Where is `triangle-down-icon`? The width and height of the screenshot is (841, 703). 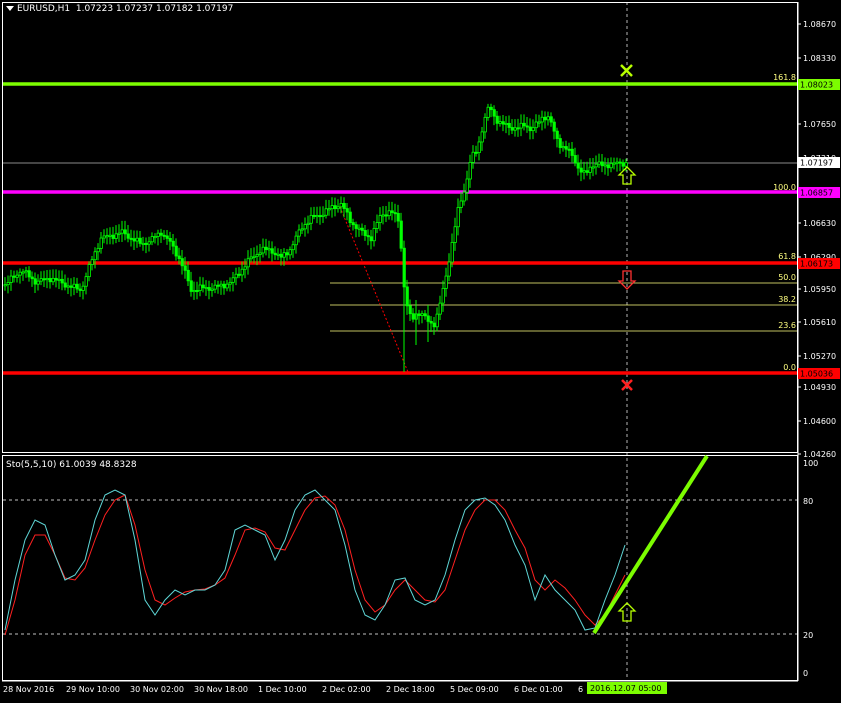 triangle-down-icon is located at coordinates (10, 8).